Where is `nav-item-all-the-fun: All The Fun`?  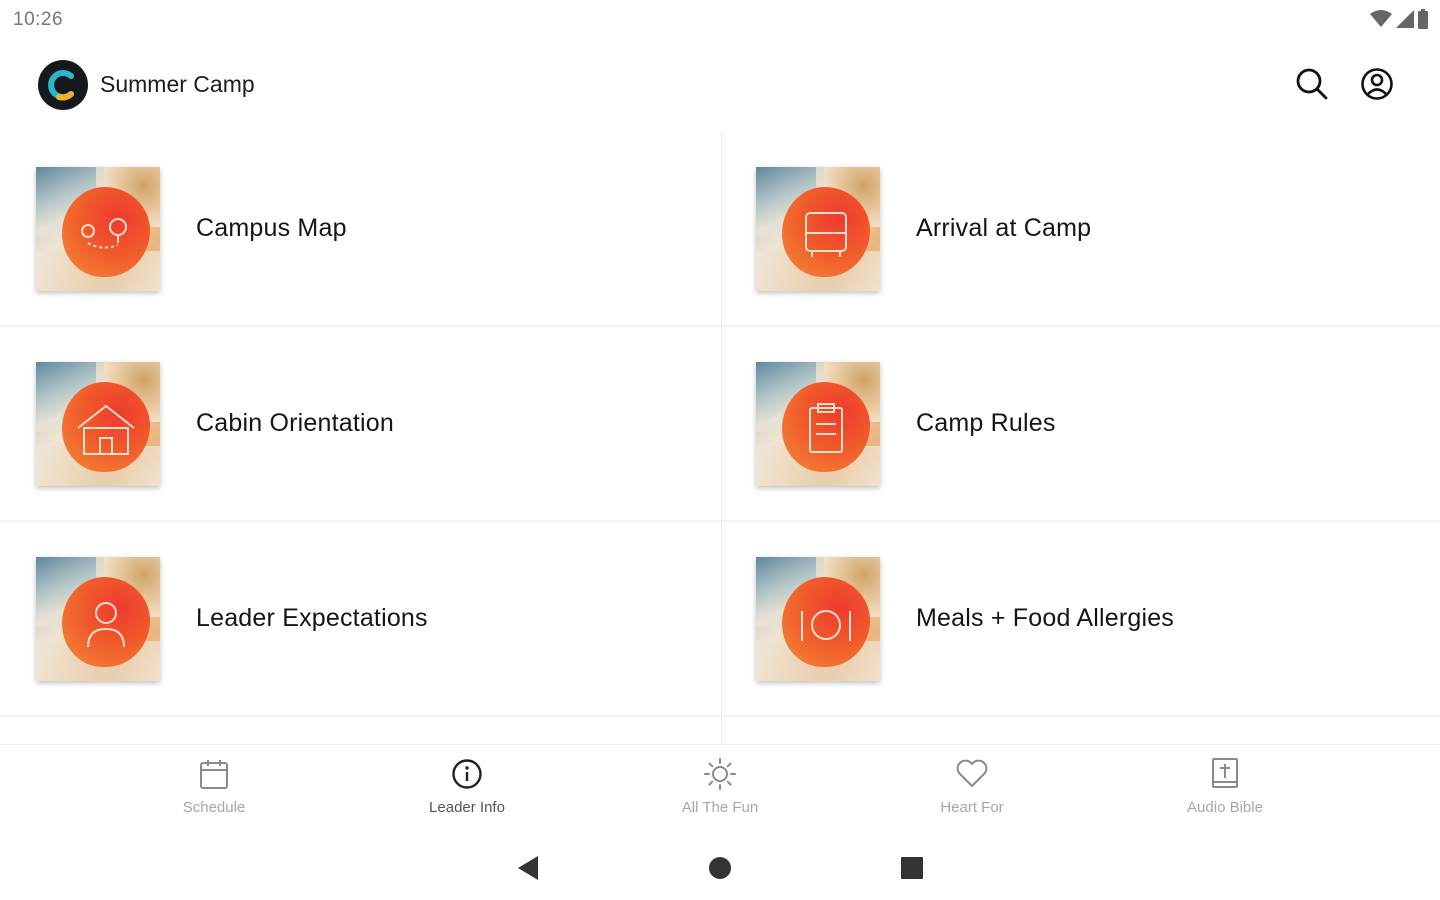
nav-item-all-the-fun: All The Fun is located at coordinates (720, 786).